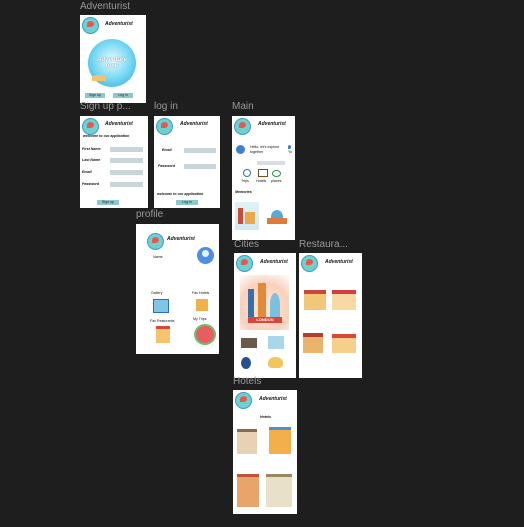 The width and height of the screenshot is (524, 527). What do you see at coordinates (265, 320) in the screenshot?
I see `city-name-banner: LONDON` at bounding box center [265, 320].